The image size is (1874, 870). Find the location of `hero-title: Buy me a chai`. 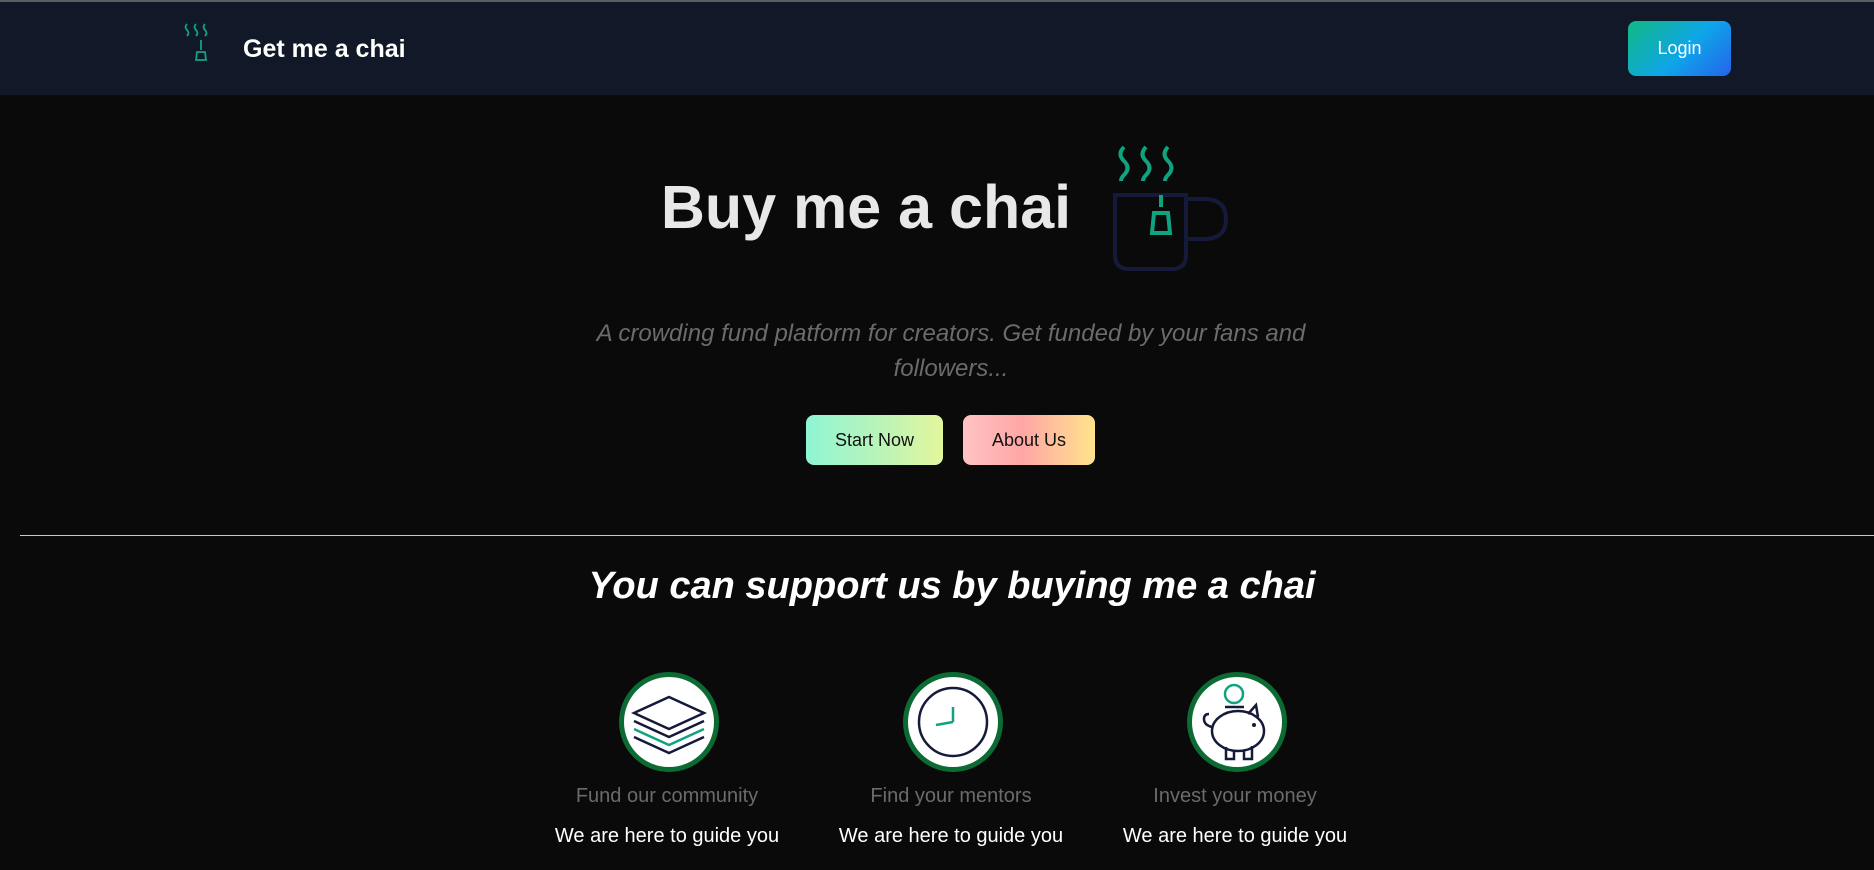

hero-title: Buy me a chai is located at coordinates (866, 207).